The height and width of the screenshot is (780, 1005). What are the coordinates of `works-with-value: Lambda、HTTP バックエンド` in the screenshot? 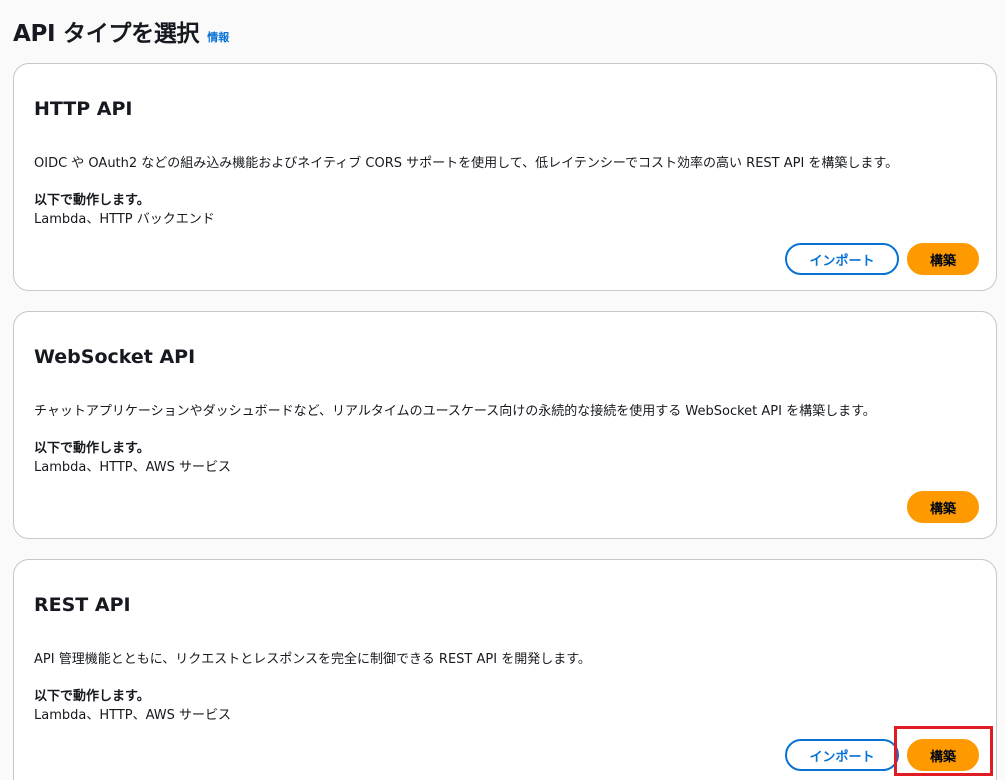 It's located at (124, 219).